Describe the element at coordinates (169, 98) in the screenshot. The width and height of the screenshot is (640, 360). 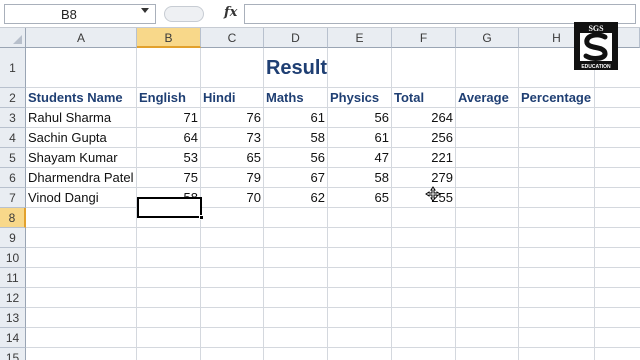
I see `header-cell: English` at that location.